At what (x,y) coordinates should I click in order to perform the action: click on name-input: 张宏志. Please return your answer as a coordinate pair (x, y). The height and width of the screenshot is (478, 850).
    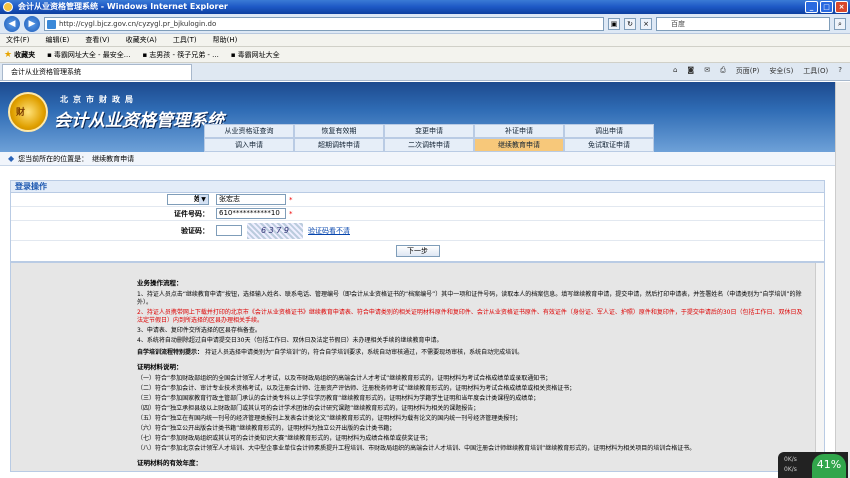
    Looking at the image, I should click on (251, 199).